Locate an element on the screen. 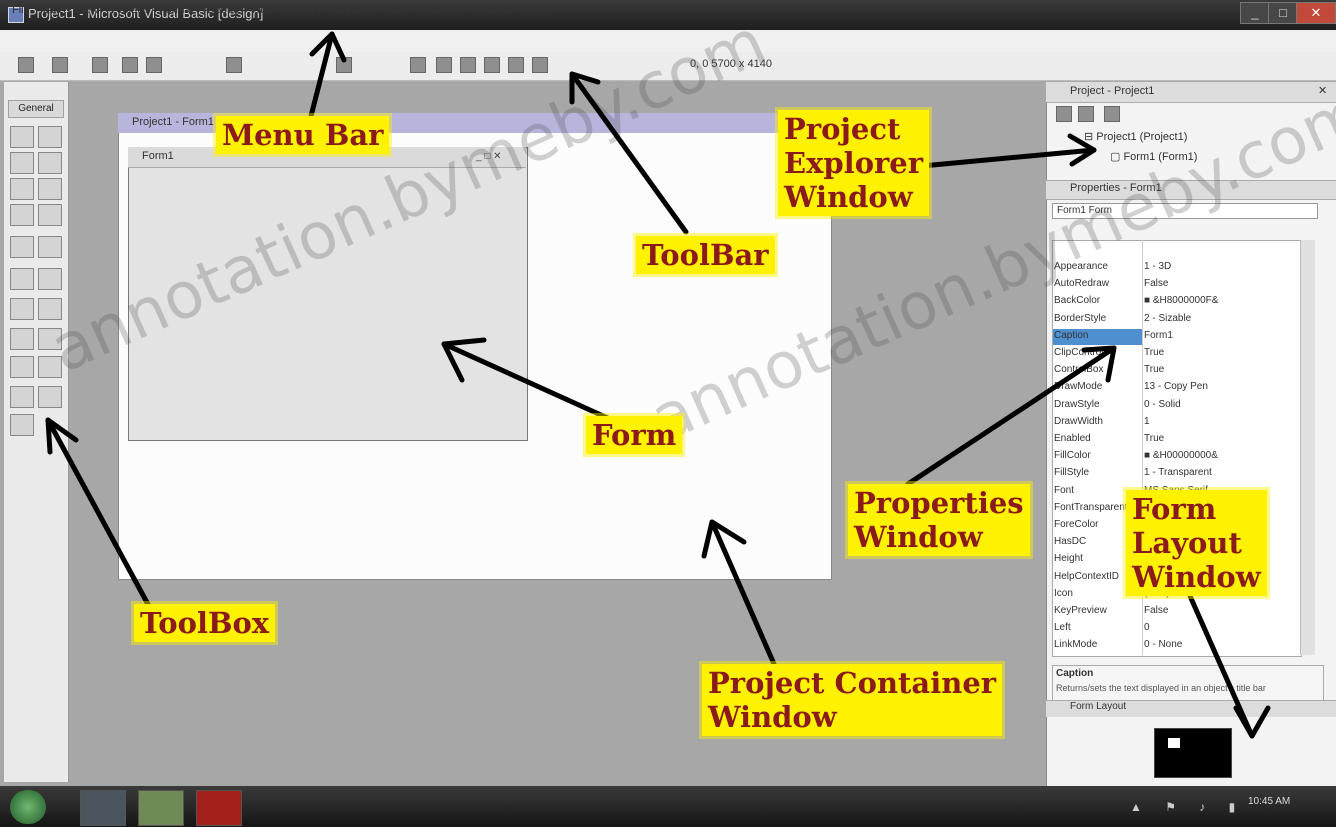  annotation-properties: Properties Window is located at coordinates (939, 520).